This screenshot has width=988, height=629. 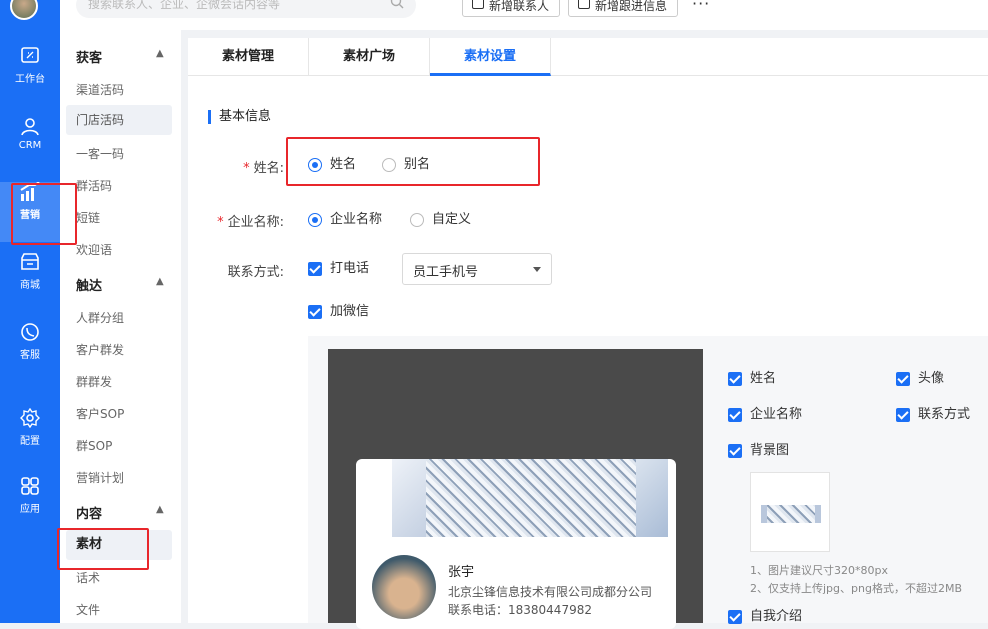 I want to click on radio-custom: 自定义, so click(x=440, y=220).